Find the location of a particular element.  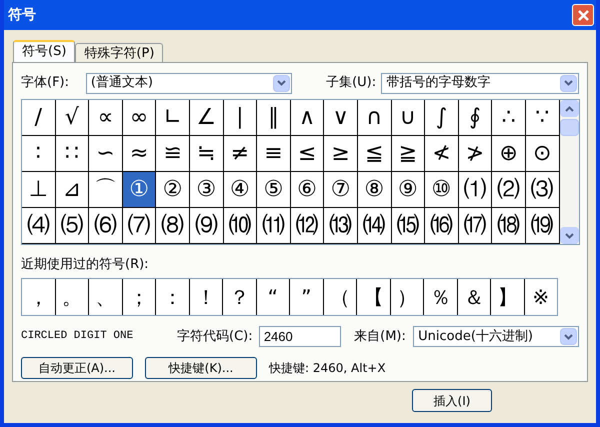

symbol-cell: ⑥ is located at coordinates (307, 190).